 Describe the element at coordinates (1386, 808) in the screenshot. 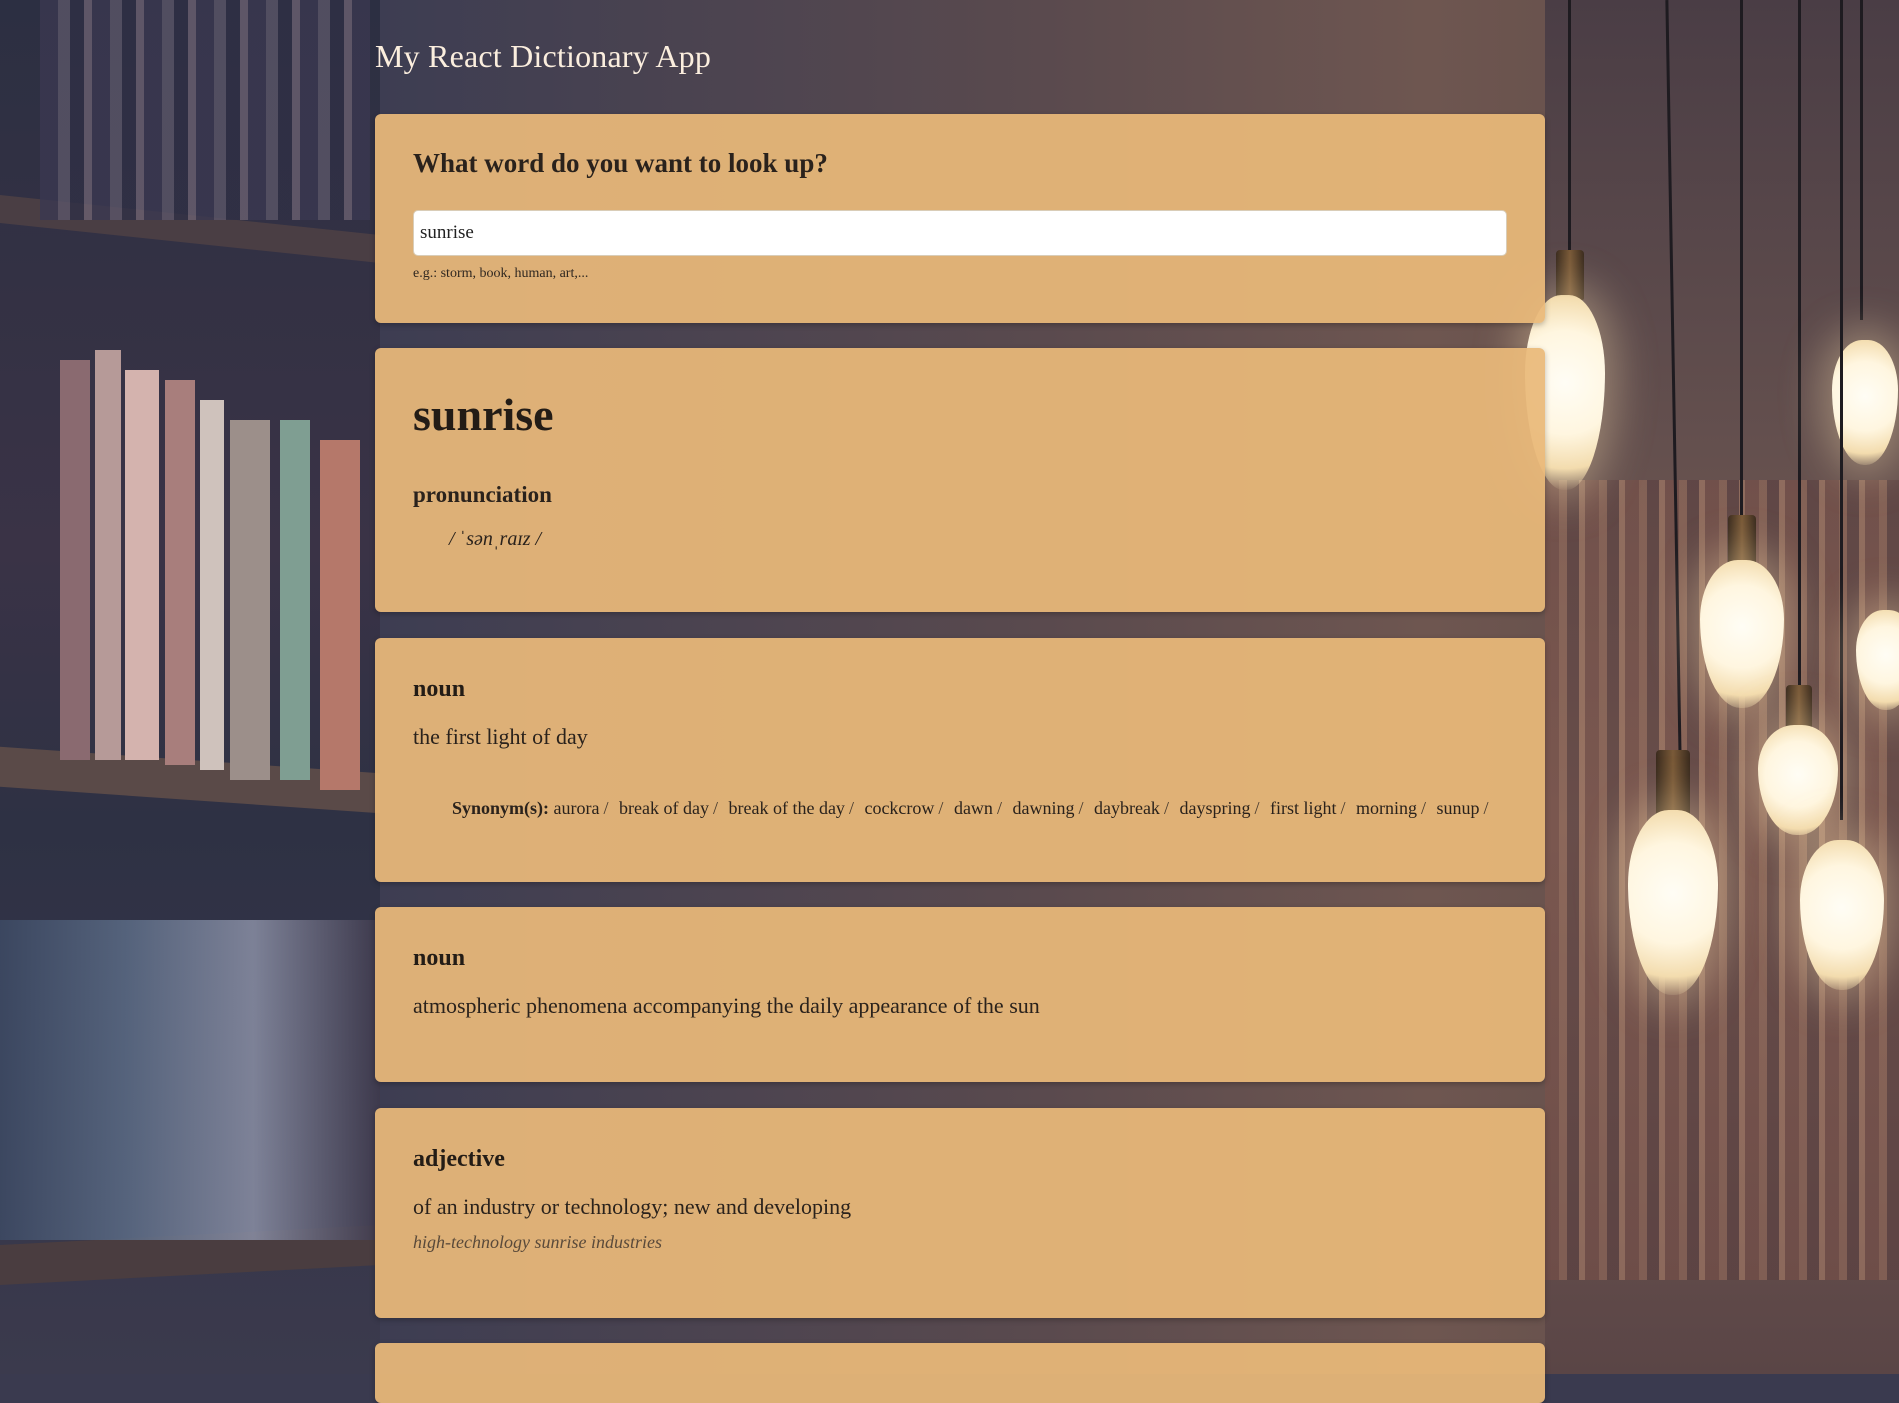

I see `synonym-item: morning` at that location.